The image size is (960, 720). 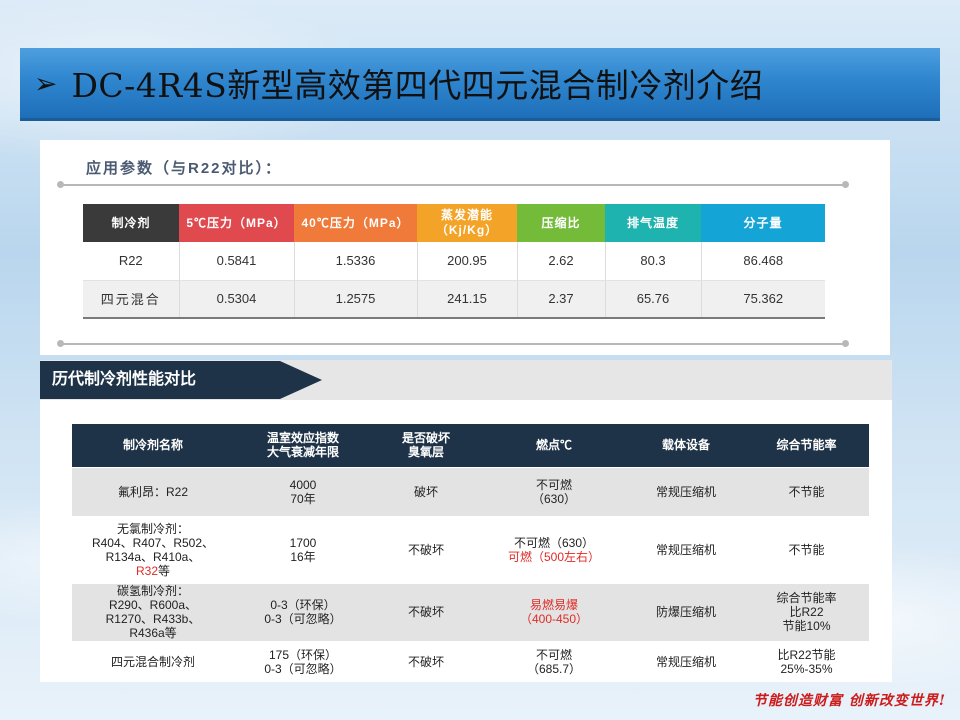 What do you see at coordinates (685, 612) in the screenshot?
I see `cell-line: 防爆压缩机` at bounding box center [685, 612].